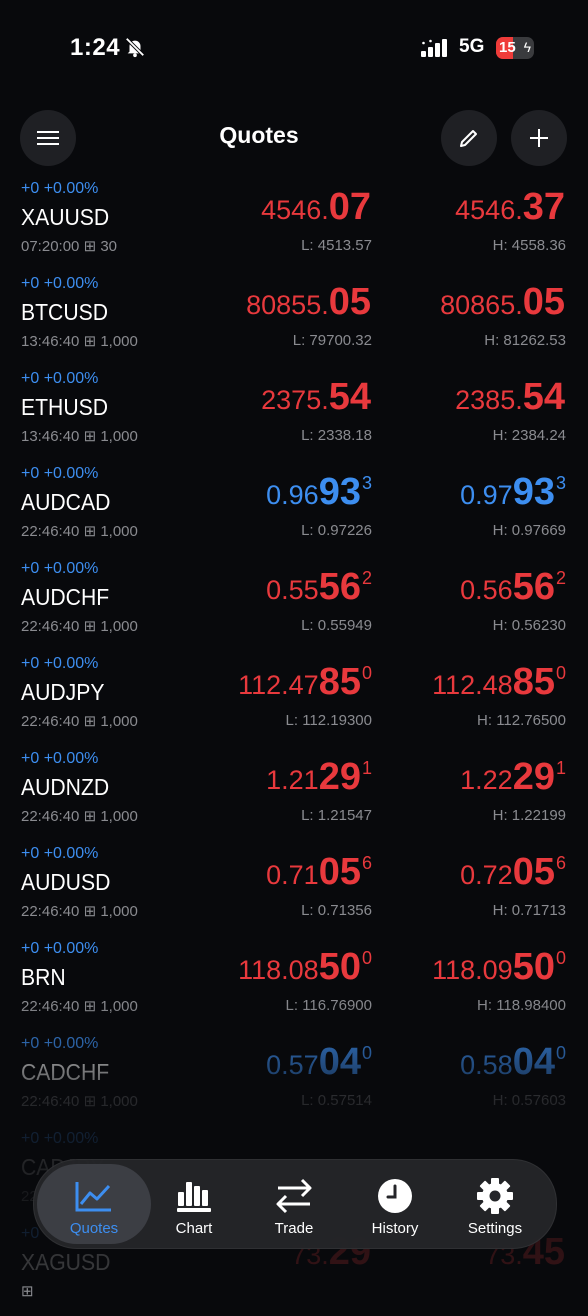 This screenshot has width=588, height=1316. Describe the element at coordinates (319, 492) in the screenshot. I see `bid-price: 0.96933` at that location.